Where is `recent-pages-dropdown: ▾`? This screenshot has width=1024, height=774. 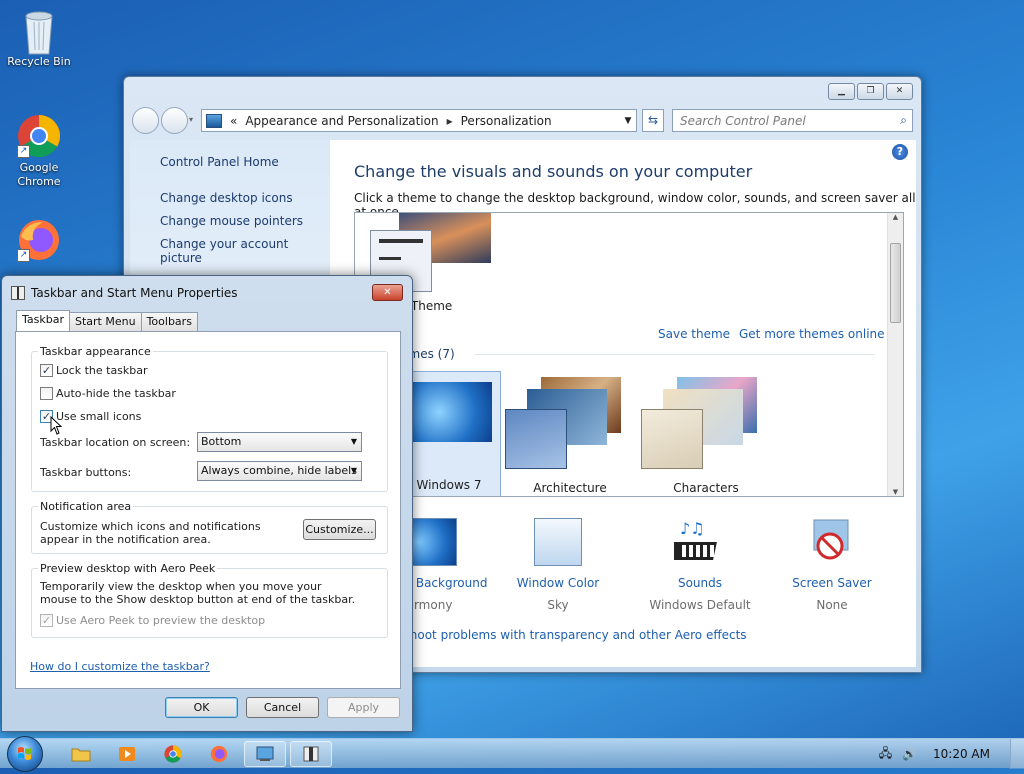
recent-pages-dropdown: ▾ is located at coordinates (191, 119).